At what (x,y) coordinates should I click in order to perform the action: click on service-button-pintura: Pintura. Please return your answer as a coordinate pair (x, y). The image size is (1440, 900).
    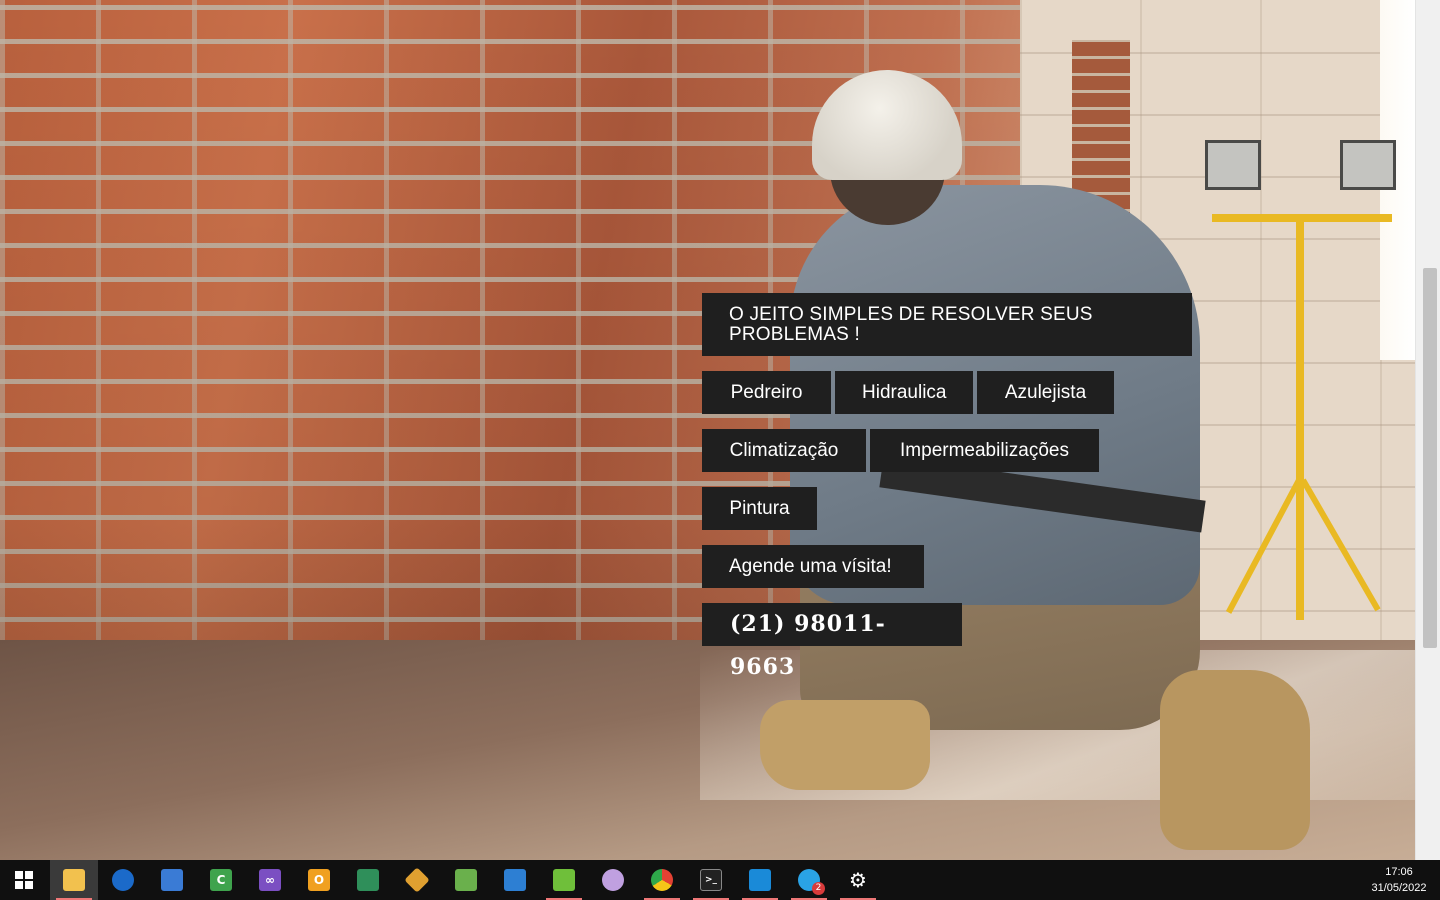
    Looking at the image, I should click on (759, 508).